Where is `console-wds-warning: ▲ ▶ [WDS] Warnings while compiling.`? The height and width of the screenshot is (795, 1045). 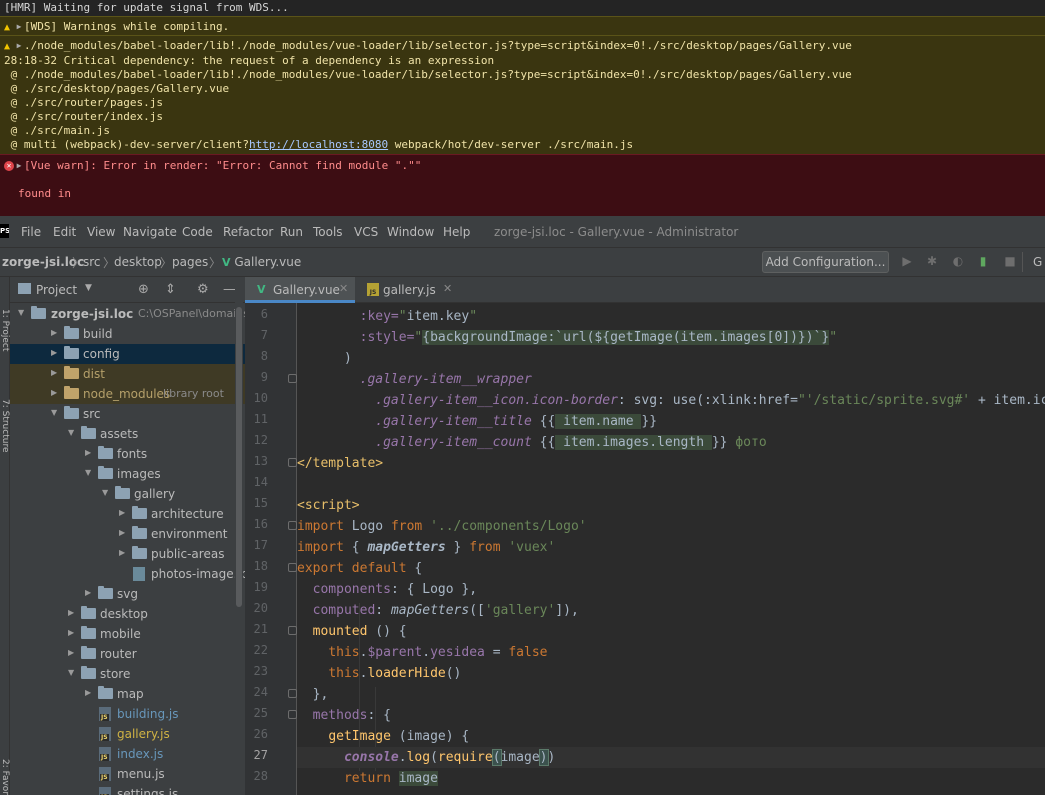
console-wds-warning: ▲ ▶ [WDS] Warnings while compiling. is located at coordinates (522, 26).